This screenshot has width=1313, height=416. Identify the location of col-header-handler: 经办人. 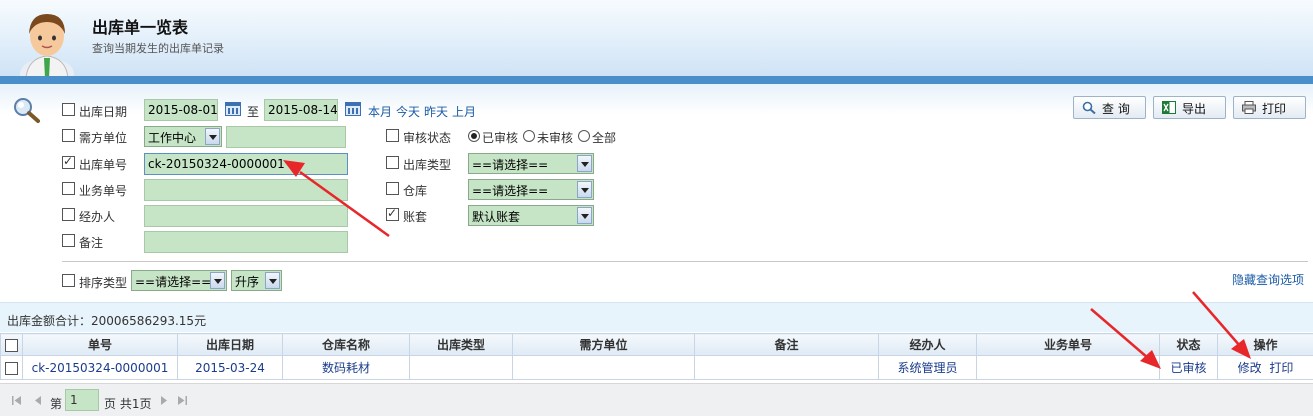
(927, 344).